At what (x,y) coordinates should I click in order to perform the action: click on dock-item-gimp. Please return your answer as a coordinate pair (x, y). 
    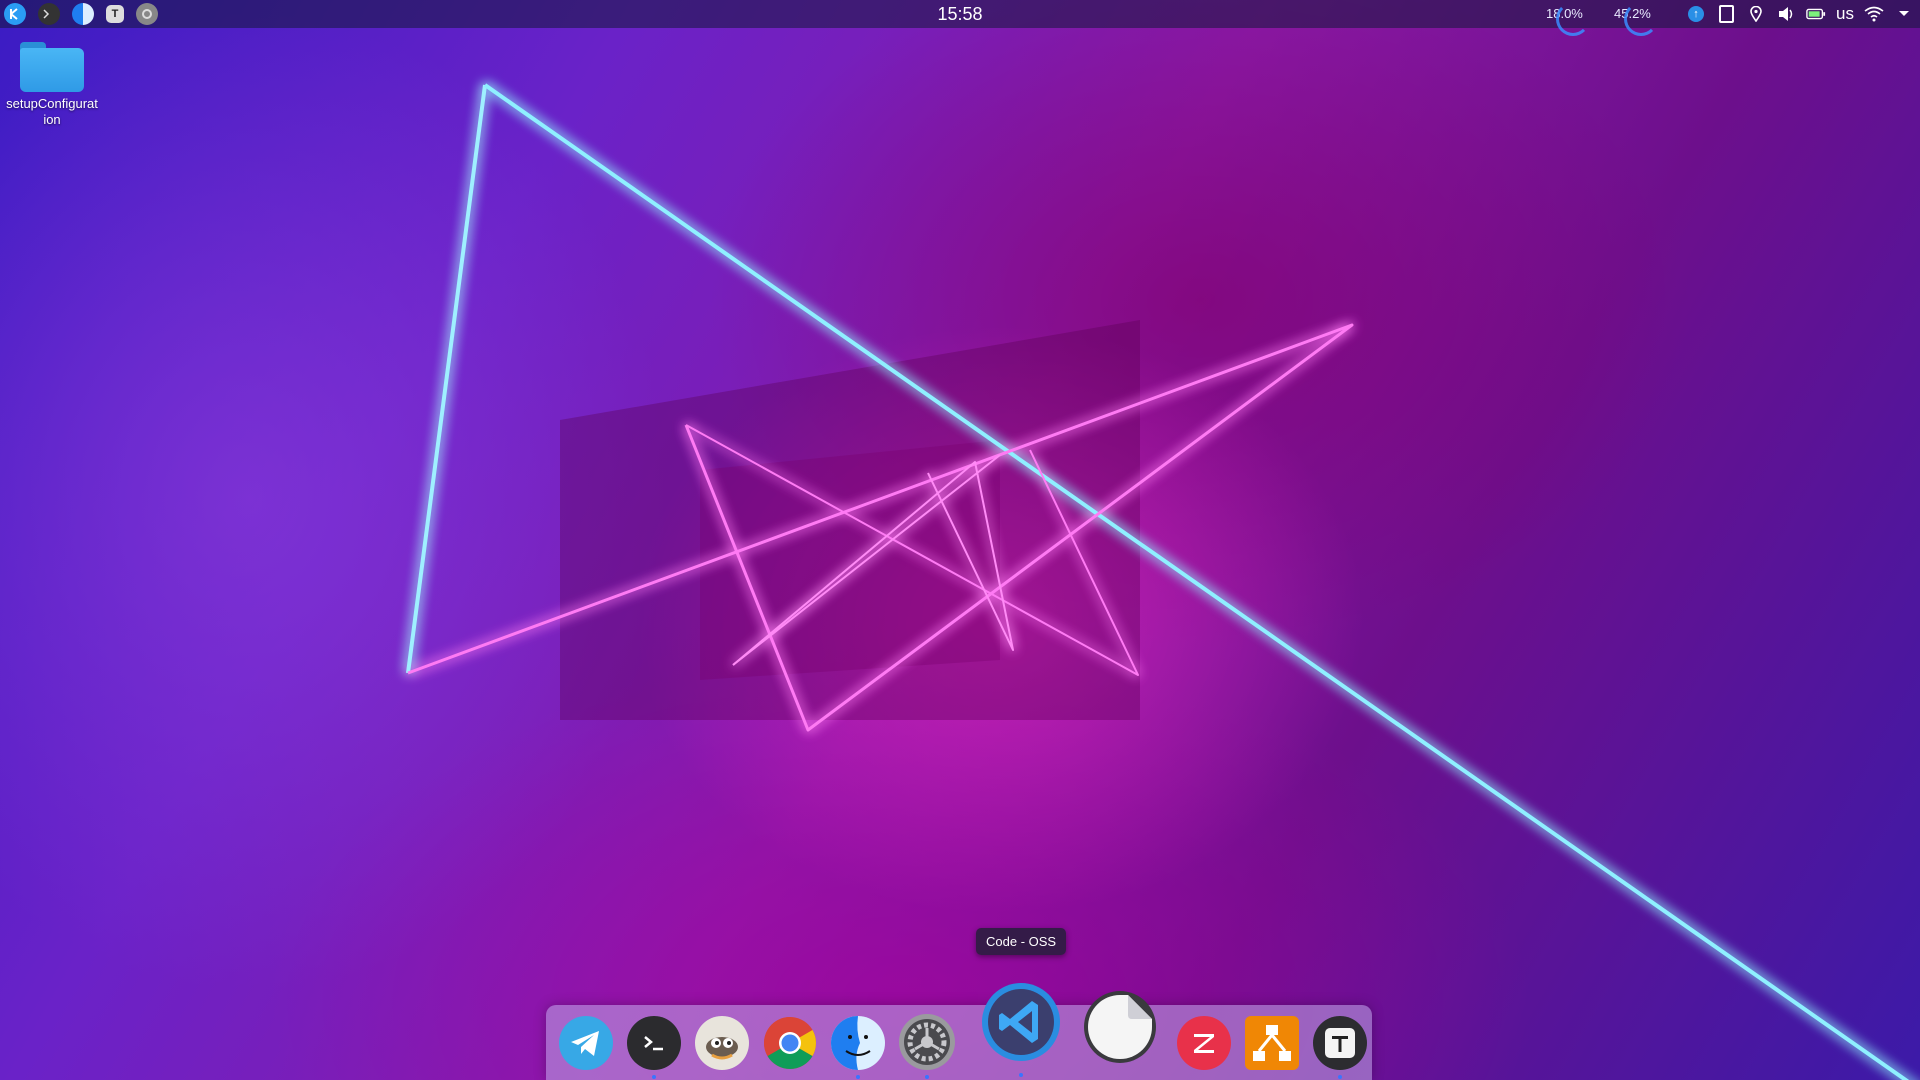
    Looking at the image, I should click on (722, 1043).